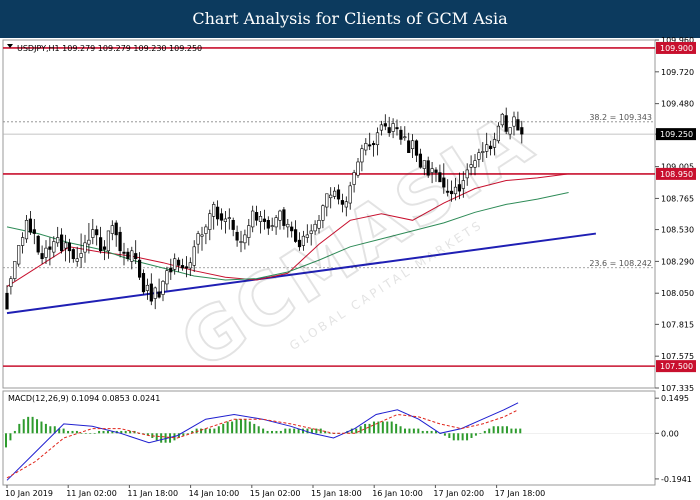 This screenshot has height=500, width=700. What do you see at coordinates (84, 398) in the screenshot?
I see `macd-header: MACD(12,26,9) 0.1094 0.0853 0.0241` at bounding box center [84, 398].